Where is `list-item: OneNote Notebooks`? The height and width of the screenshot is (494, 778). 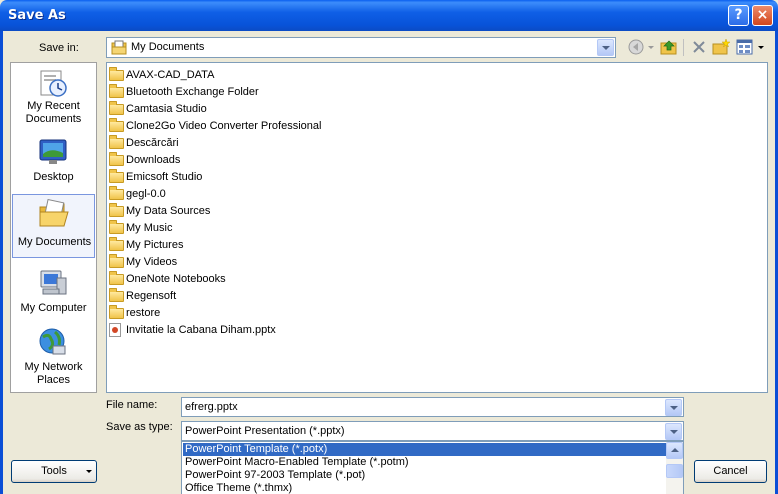 list-item: OneNote Notebooks is located at coordinates (167, 278).